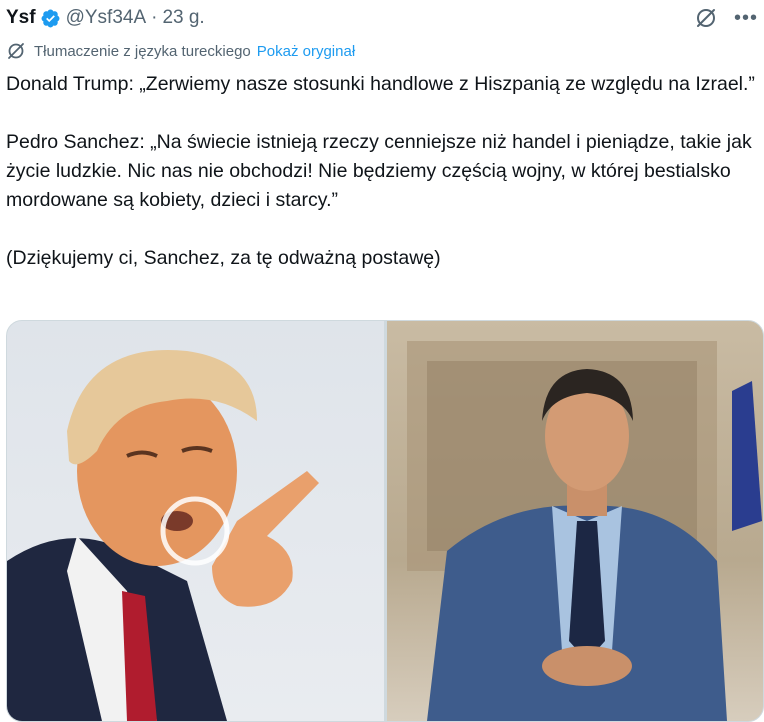 The height and width of the screenshot is (722, 764). I want to click on translation-label: Tłumaczenie z języka tureckiego, so click(142, 51).